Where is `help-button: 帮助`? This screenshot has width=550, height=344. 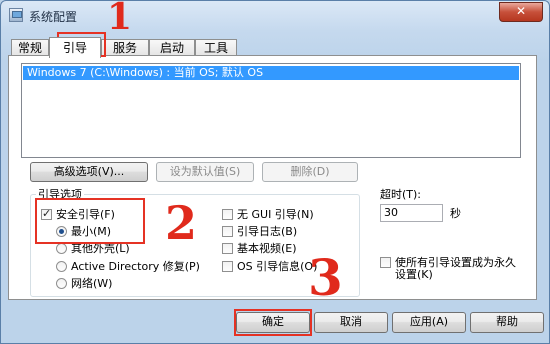
help-button: 帮助 is located at coordinates (507, 322).